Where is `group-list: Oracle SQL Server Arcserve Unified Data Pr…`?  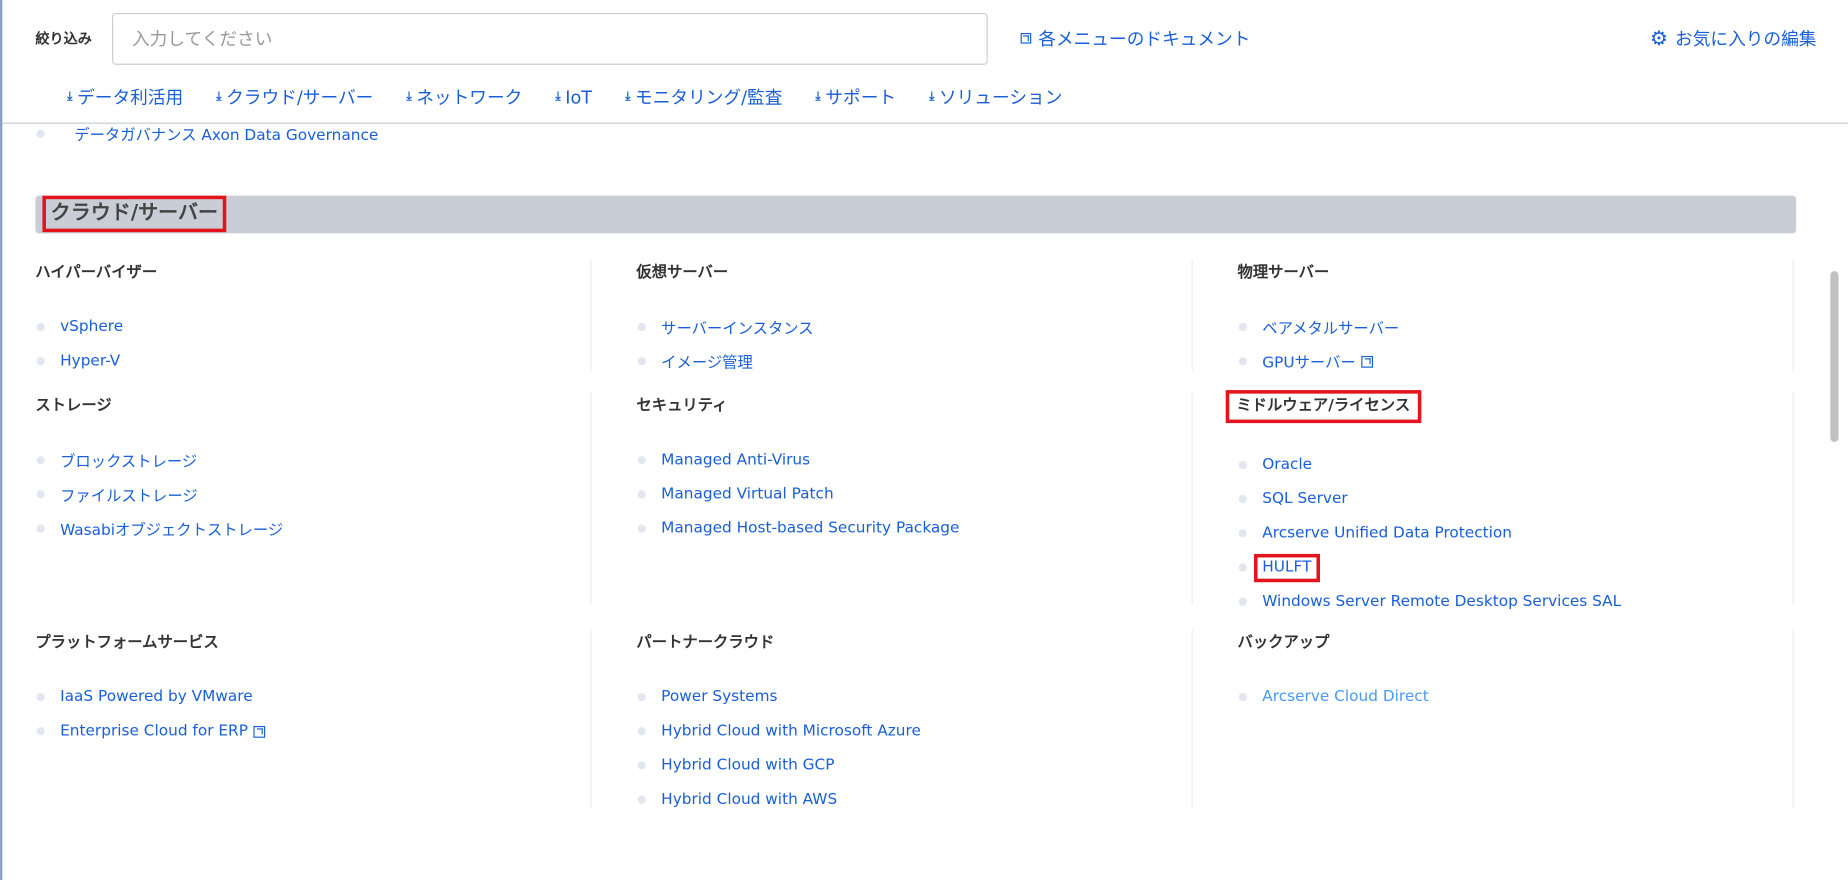
group-list: Oracle SQL Server Arcserve Unified Data Pr… is located at coordinates (1514, 533).